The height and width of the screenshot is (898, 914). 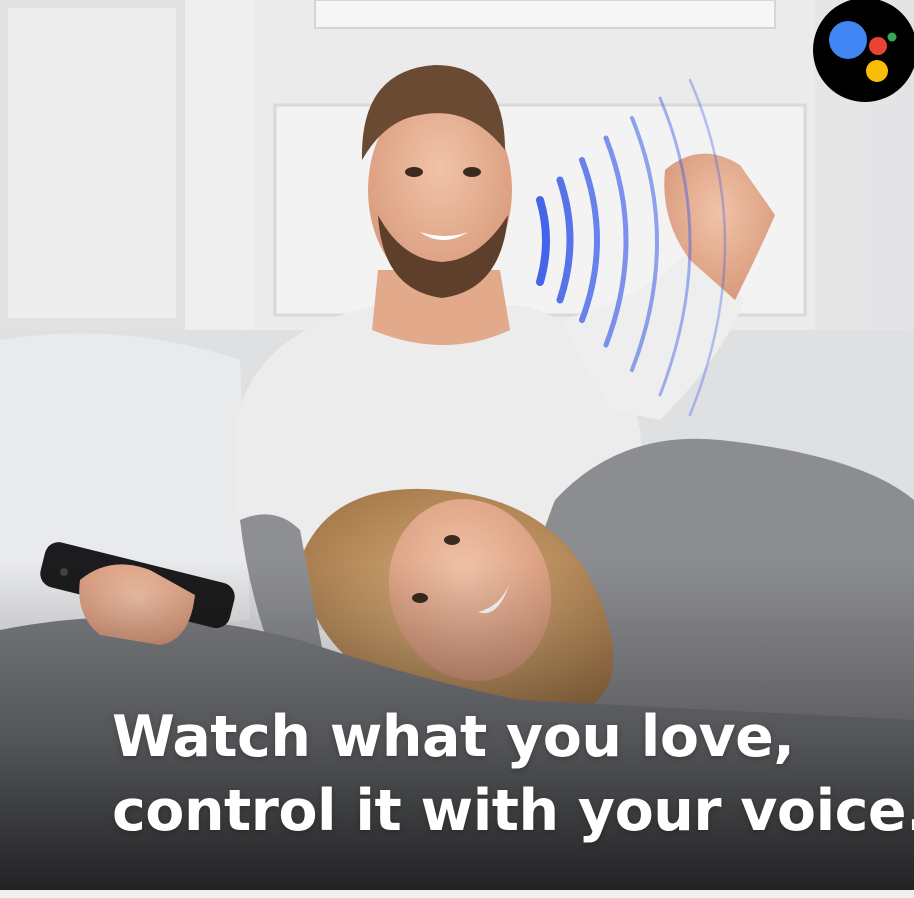 I want to click on window-pane-left, so click(x=92, y=163).